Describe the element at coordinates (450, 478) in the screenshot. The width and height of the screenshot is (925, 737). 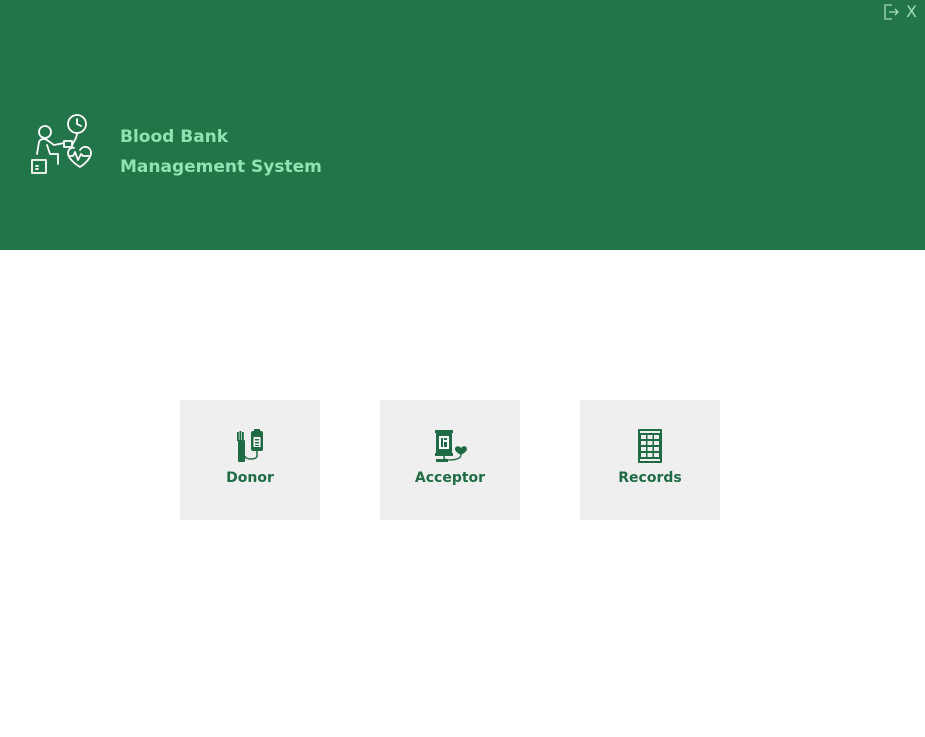
I see `acceptor-label: Acceptor` at that location.